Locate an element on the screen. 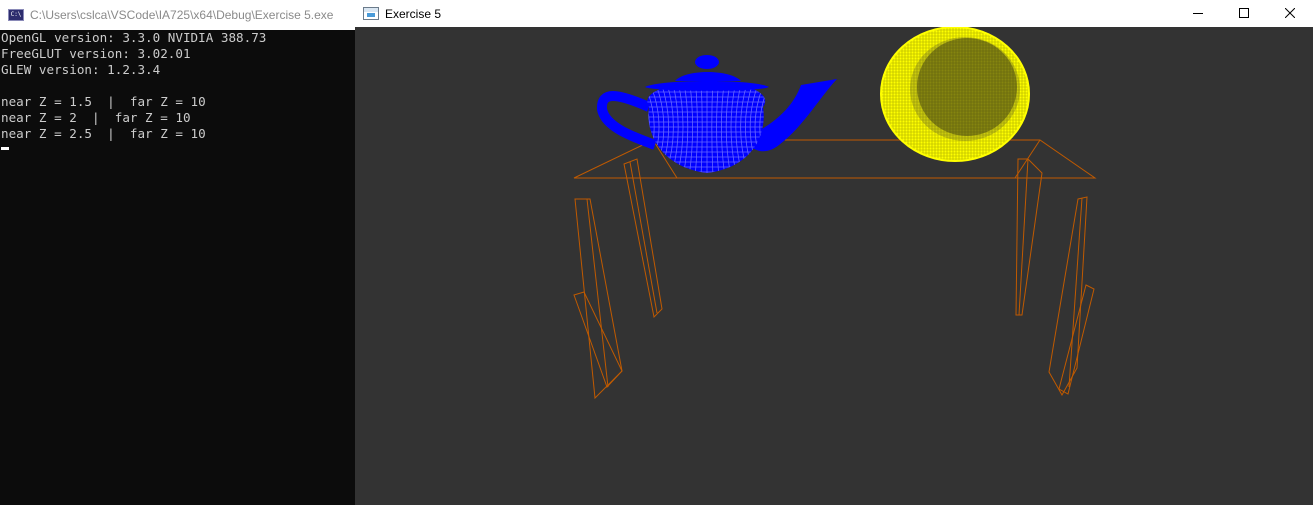 This screenshot has height=505, width=1313. minimize-button is located at coordinates (1198, 12).